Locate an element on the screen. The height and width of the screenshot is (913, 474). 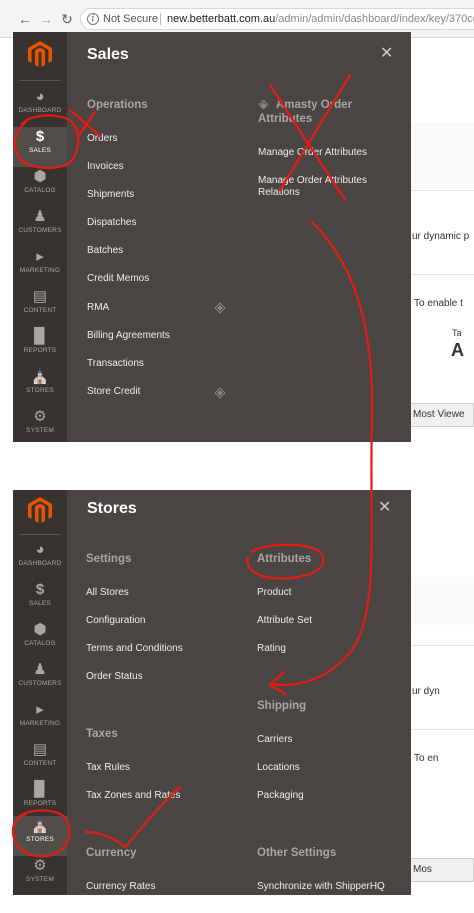
security-label: Not Secure is located at coordinates (131, 19).